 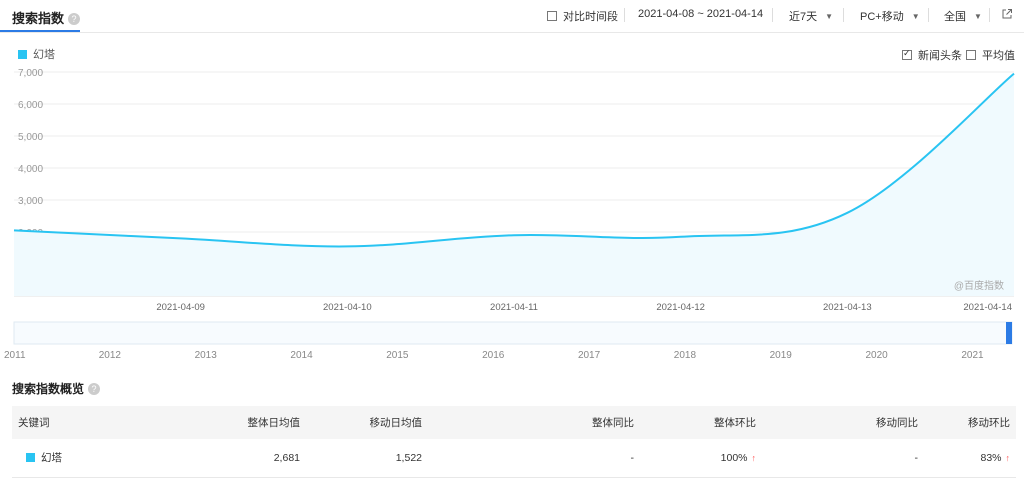 What do you see at coordinates (180, 307) in the screenshot?
I see `x-tick-label: 2021-04-09` at bounding box center [180, 307].